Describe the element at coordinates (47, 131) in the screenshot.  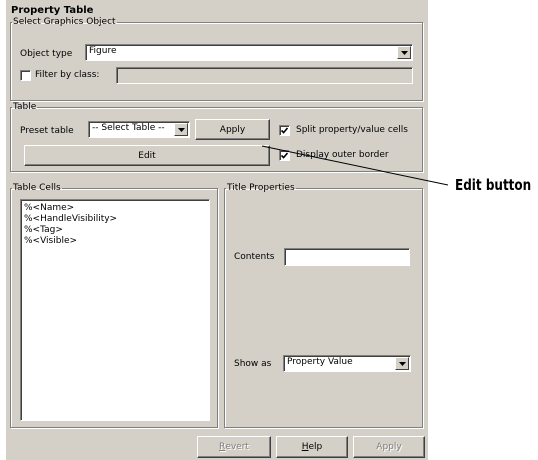
I see `preset-table-label: Preset table` at that location.